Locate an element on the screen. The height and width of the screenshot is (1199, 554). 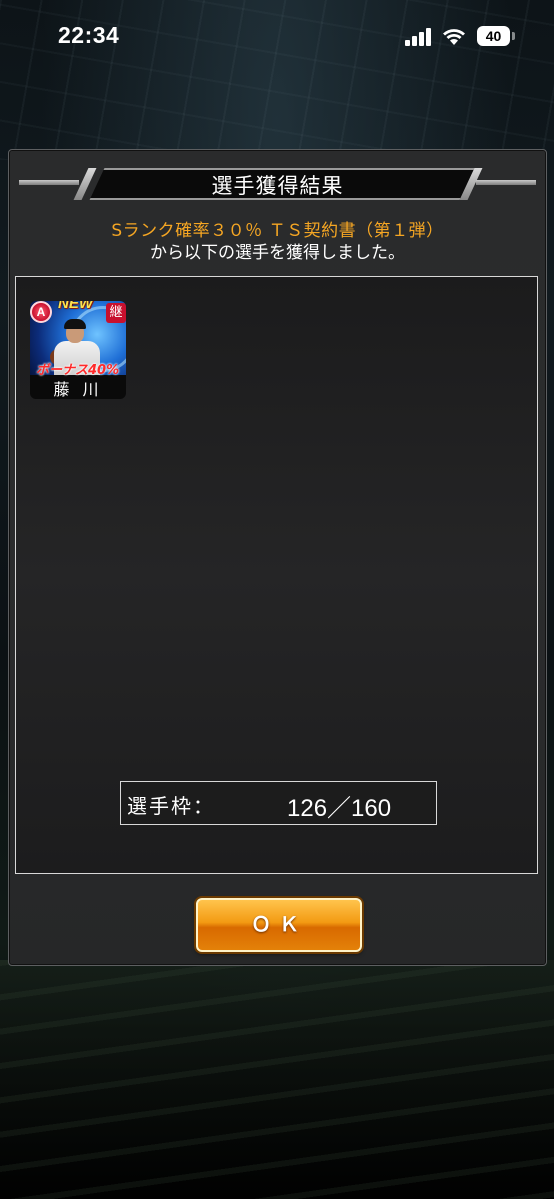
status-time: 22:34 is located at coordinates (89, 35).